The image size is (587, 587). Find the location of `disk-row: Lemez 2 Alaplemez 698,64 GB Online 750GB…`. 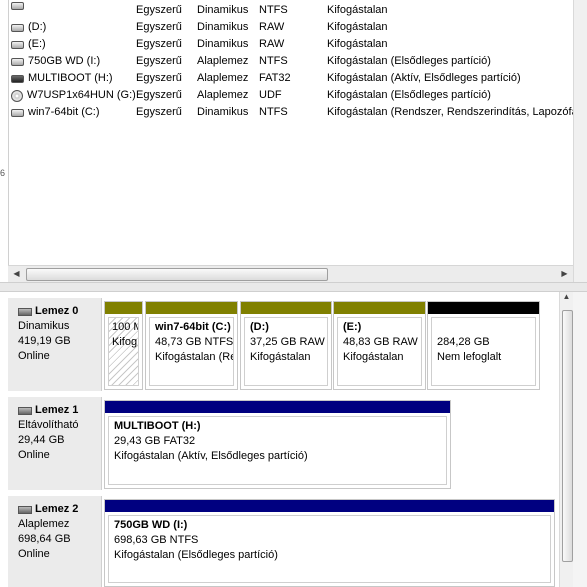

disk-row: Lemez 2 Alaplemez 698,64 GB Online 750GB… is located at coordinates (283, 541).